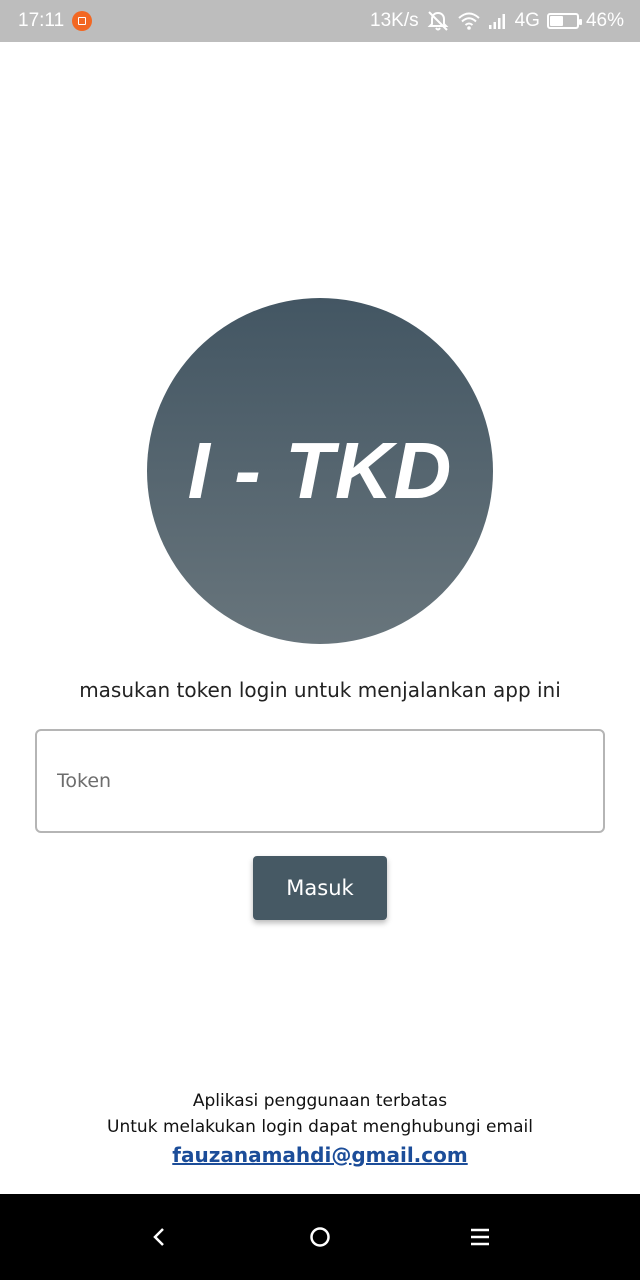  Describe the element at coordinates (319, 1155) in the screenshot. I see `contact-email-link: fauzanamahdi@gmail.com` at that location.